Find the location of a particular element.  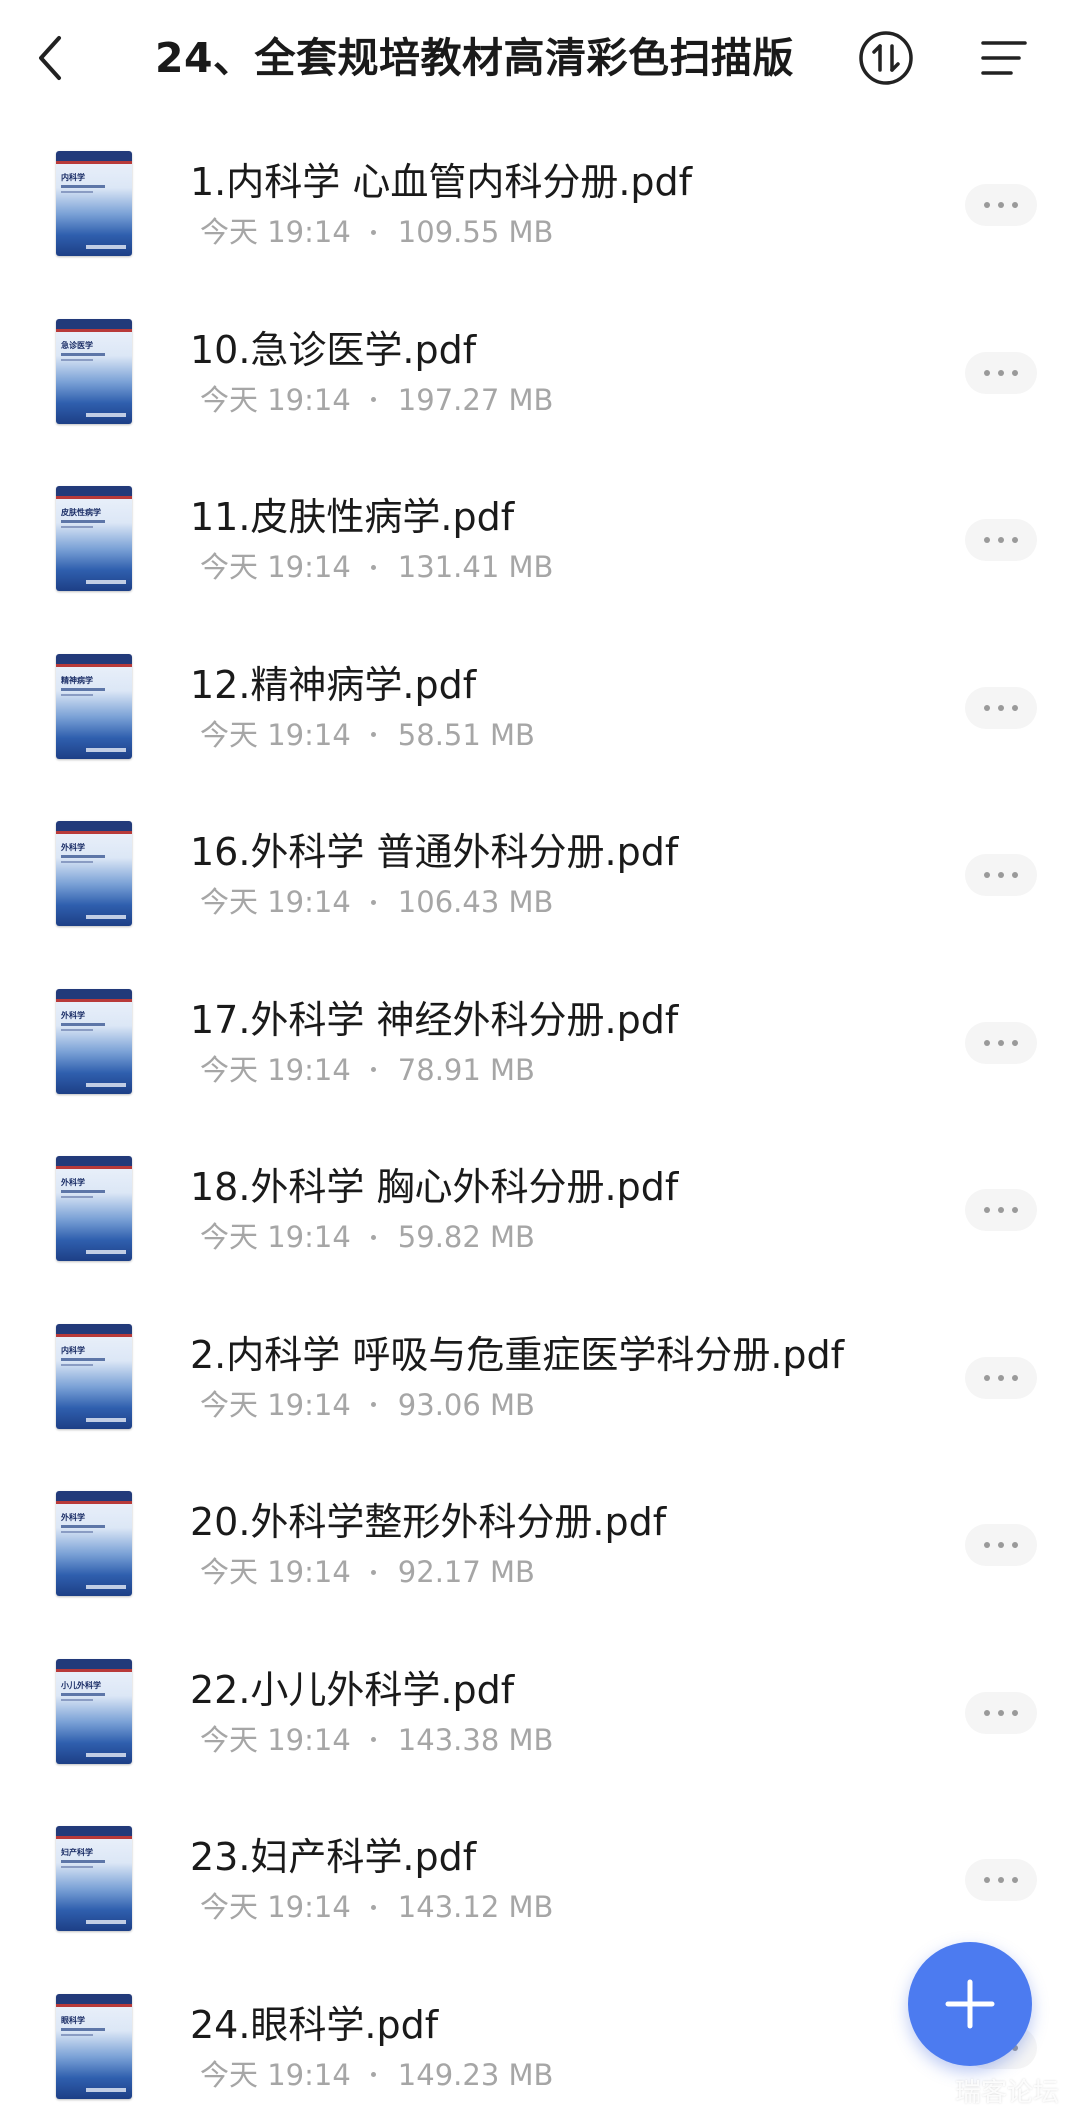

file-size: 197.27 MB is located at coordinates (475, 399).